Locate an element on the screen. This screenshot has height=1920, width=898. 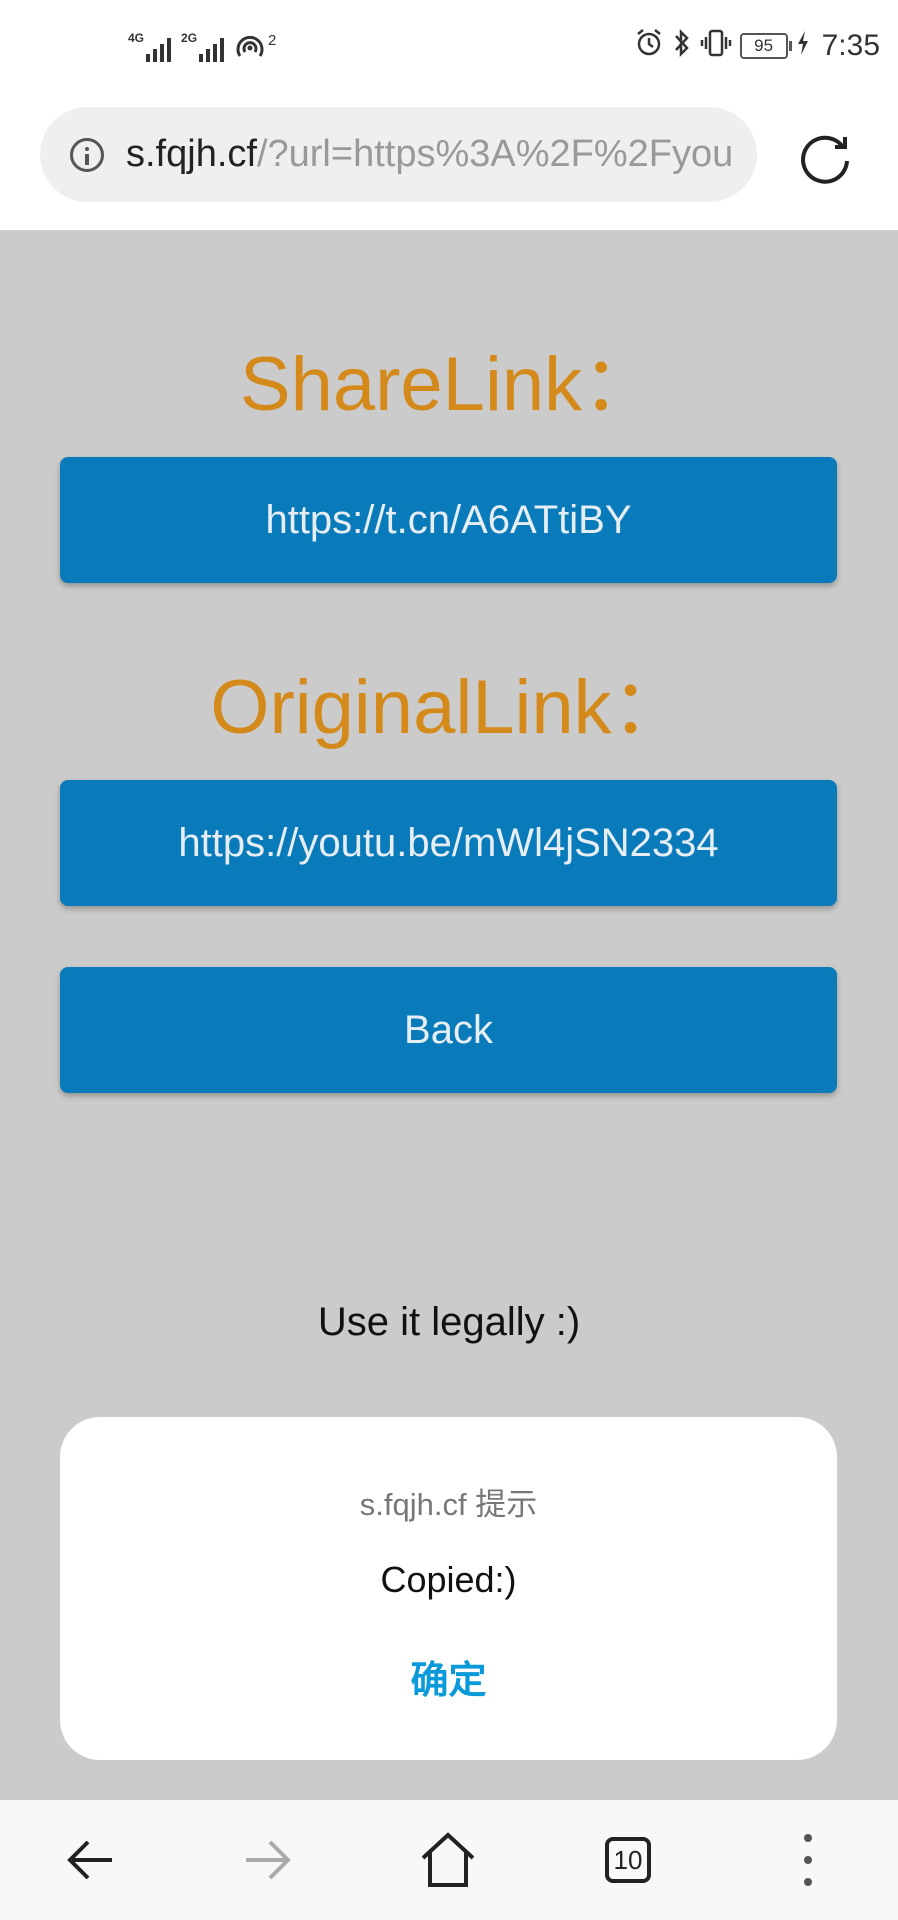
home-icon is located at coordinates (448, 1859).